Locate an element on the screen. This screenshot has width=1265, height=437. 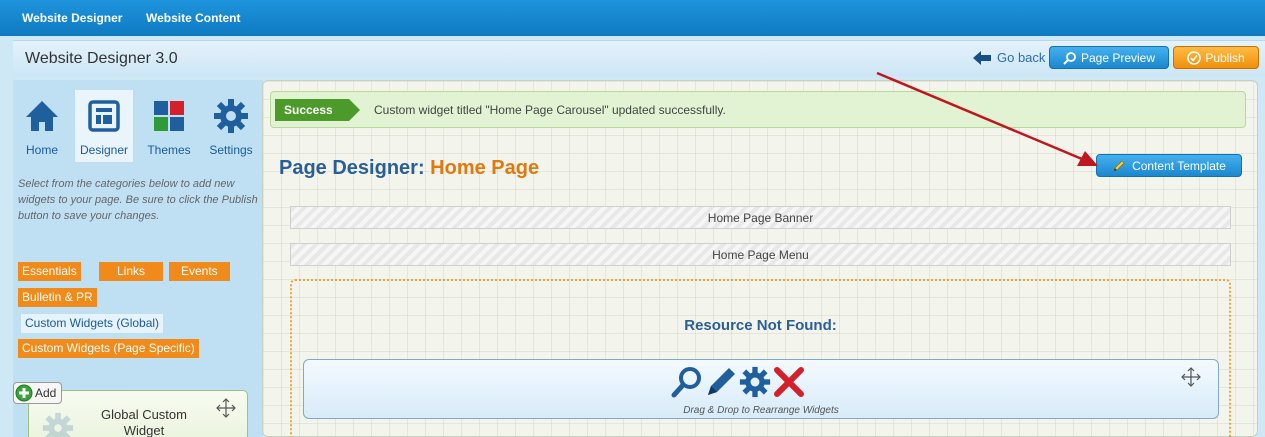
page-title: Page Designer: Home Page is located at coordinates (409, 168).